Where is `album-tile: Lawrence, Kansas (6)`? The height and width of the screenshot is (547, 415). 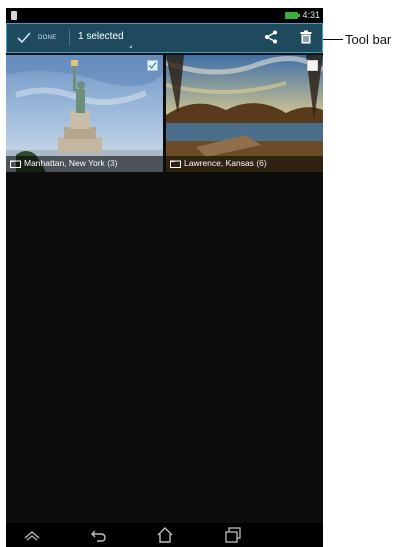
album-tile: Lawrence, Kansas (6) is located at coordinates (244, 113).